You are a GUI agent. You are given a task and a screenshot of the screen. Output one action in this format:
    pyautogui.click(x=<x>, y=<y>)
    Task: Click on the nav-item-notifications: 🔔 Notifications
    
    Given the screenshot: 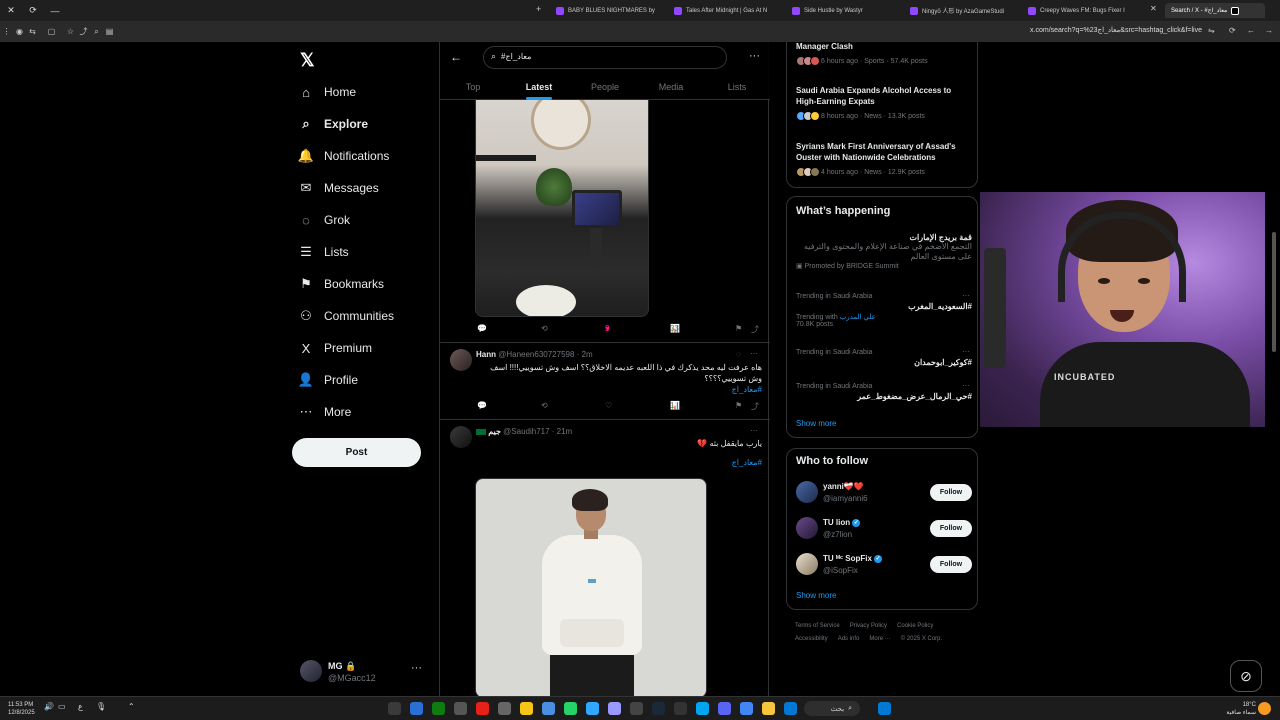 What is the action you would take?
    pyautogui.click(x=343, y=156)
    